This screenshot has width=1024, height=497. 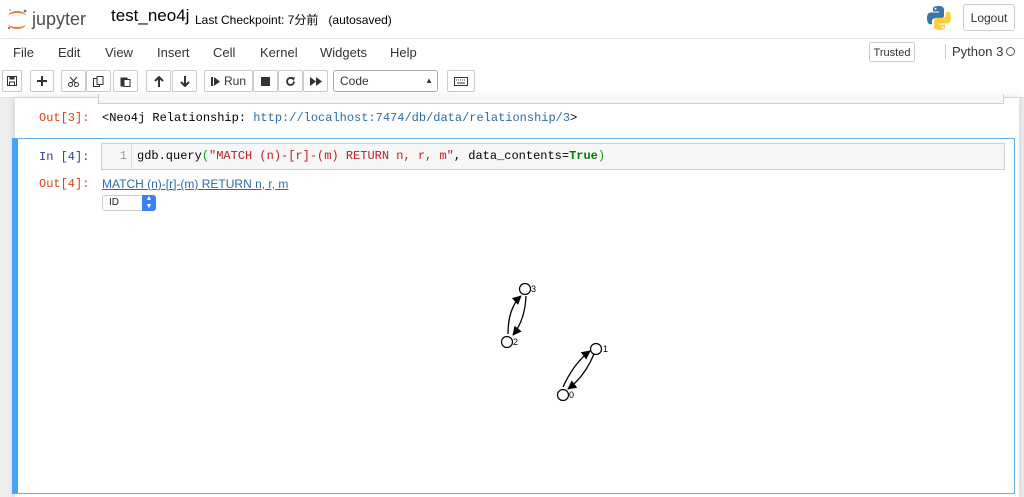 I want to click on menu-kernel: Kernel, so click(x=279, y=52).